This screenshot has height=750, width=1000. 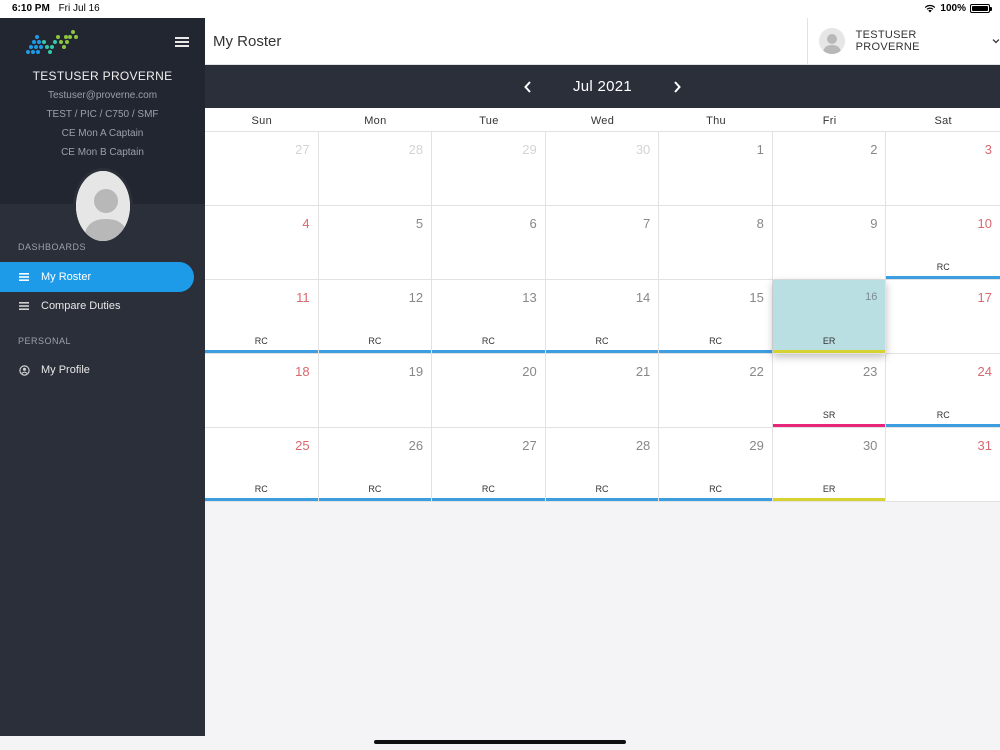 I want to click on status-time: 6:10 PM, so click(x=31, y=8).